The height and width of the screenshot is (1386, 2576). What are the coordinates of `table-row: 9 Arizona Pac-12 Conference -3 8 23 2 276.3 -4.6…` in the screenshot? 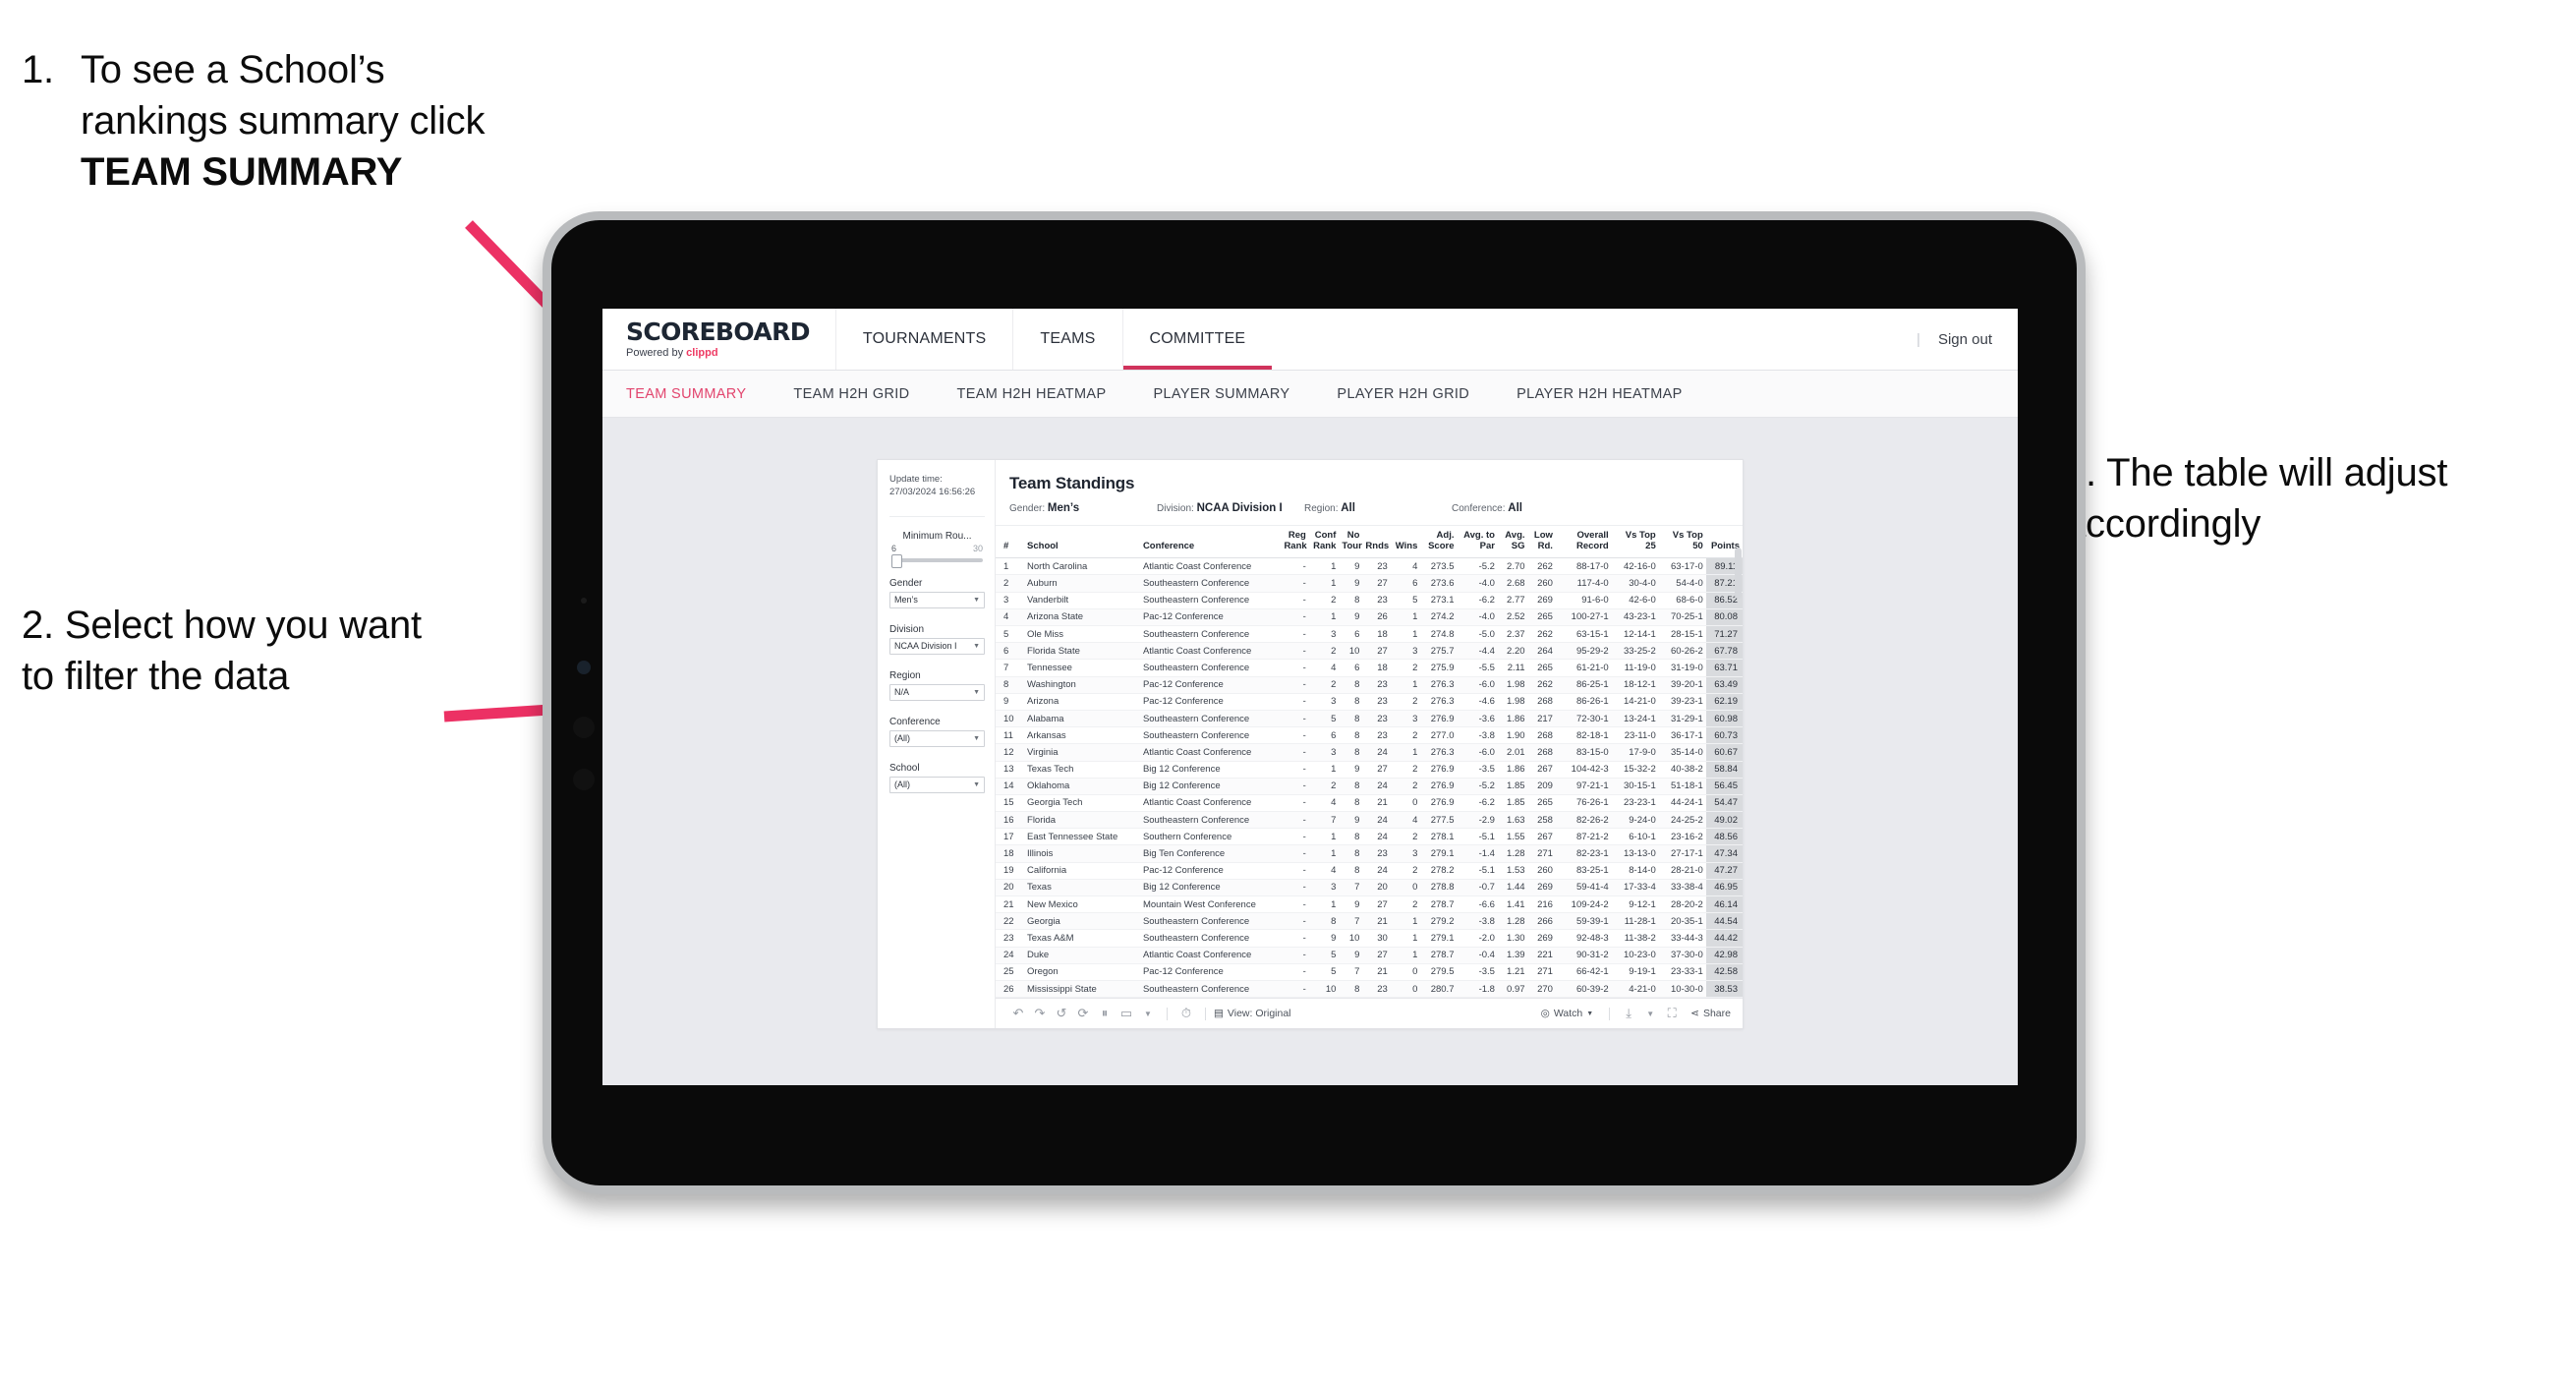 It's located at (1369, 702).